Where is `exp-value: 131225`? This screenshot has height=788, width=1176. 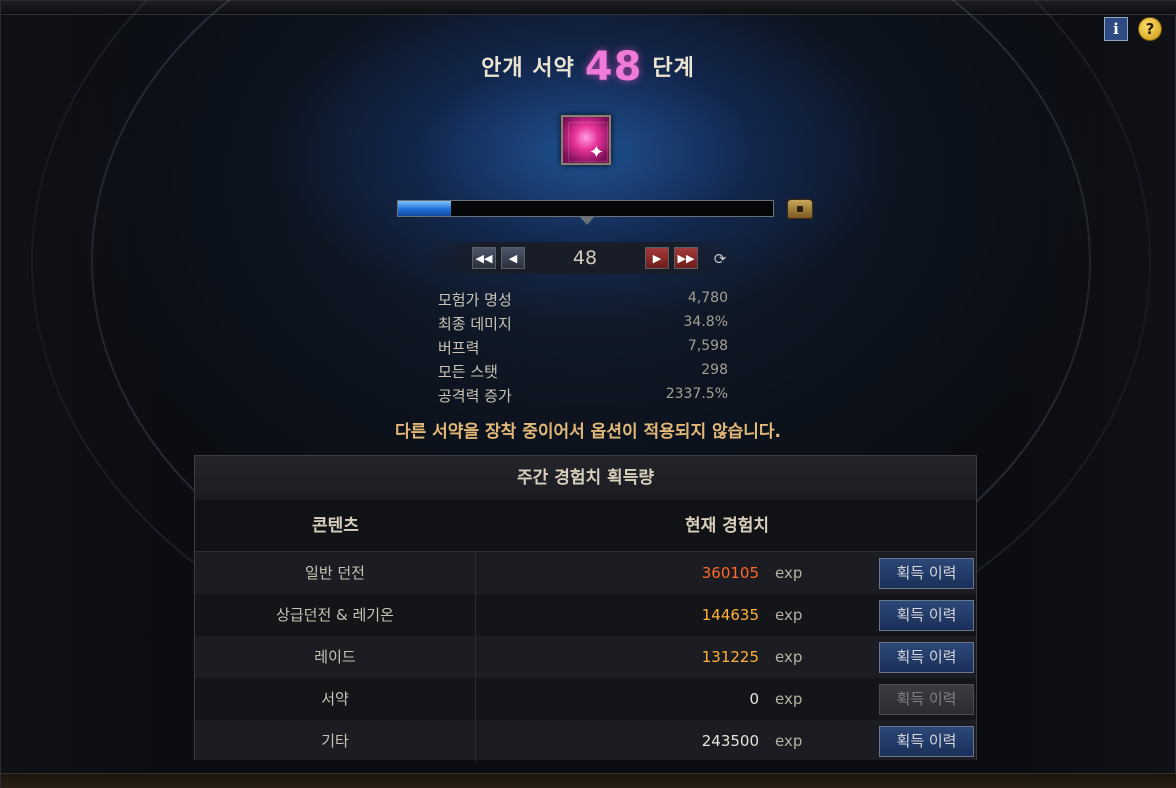 exp-value: 131225 is located at coordinates (730, 657).